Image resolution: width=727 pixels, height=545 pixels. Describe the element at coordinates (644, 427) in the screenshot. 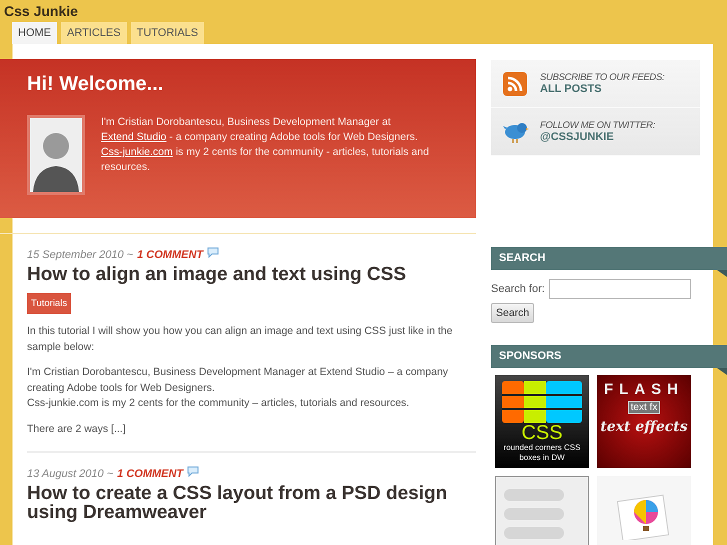

I see `ad-caption: text effects` at that location.